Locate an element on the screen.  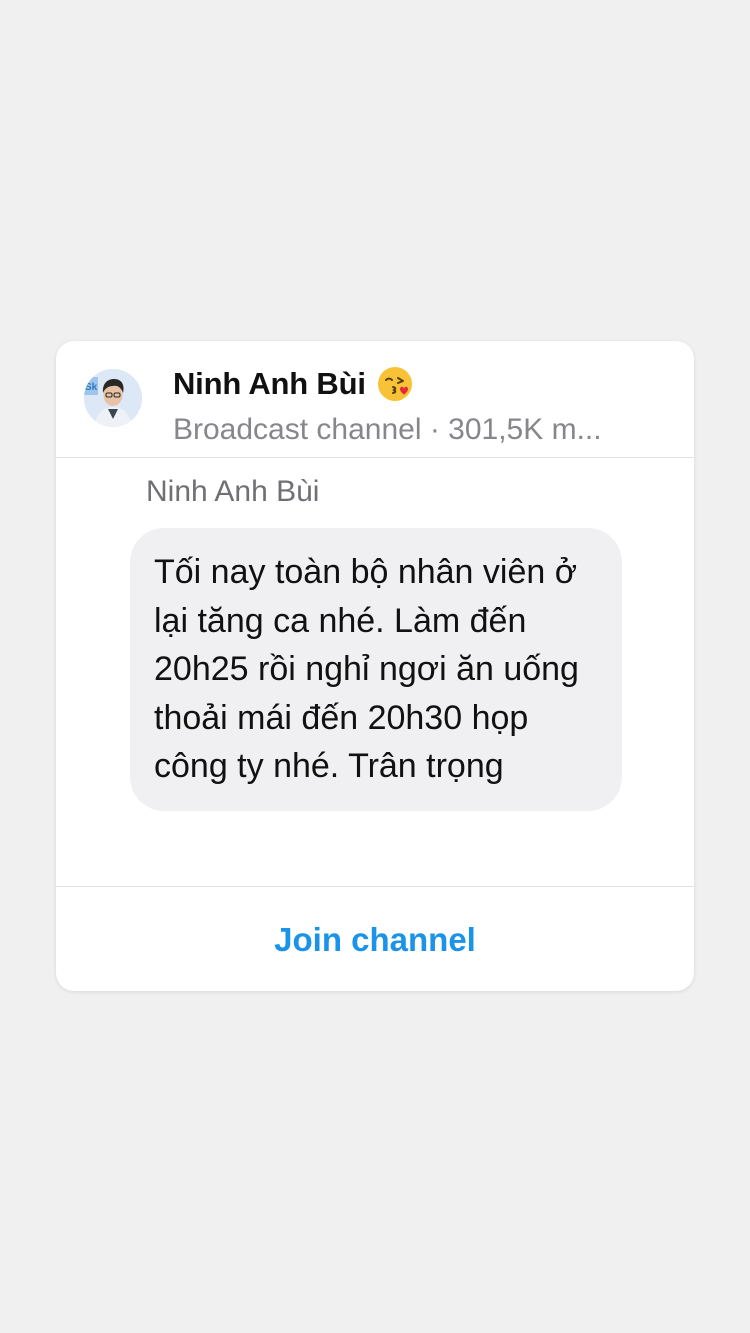
card-footer: Join channel is located at coordinates (375, 938).